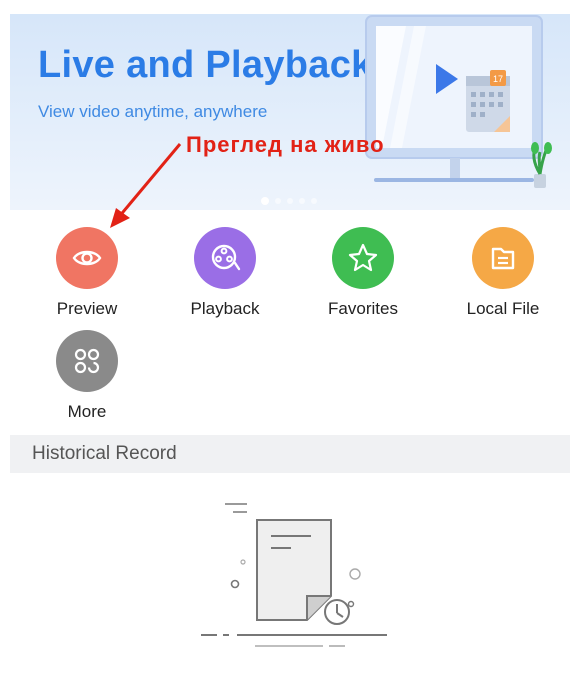 Image resolution: width=570 pixels, height=678 pixels. What do you see at coordinates (87, 361) in the screenshot?
I see `apps-grid-icon` at bounding box center [87, 361].